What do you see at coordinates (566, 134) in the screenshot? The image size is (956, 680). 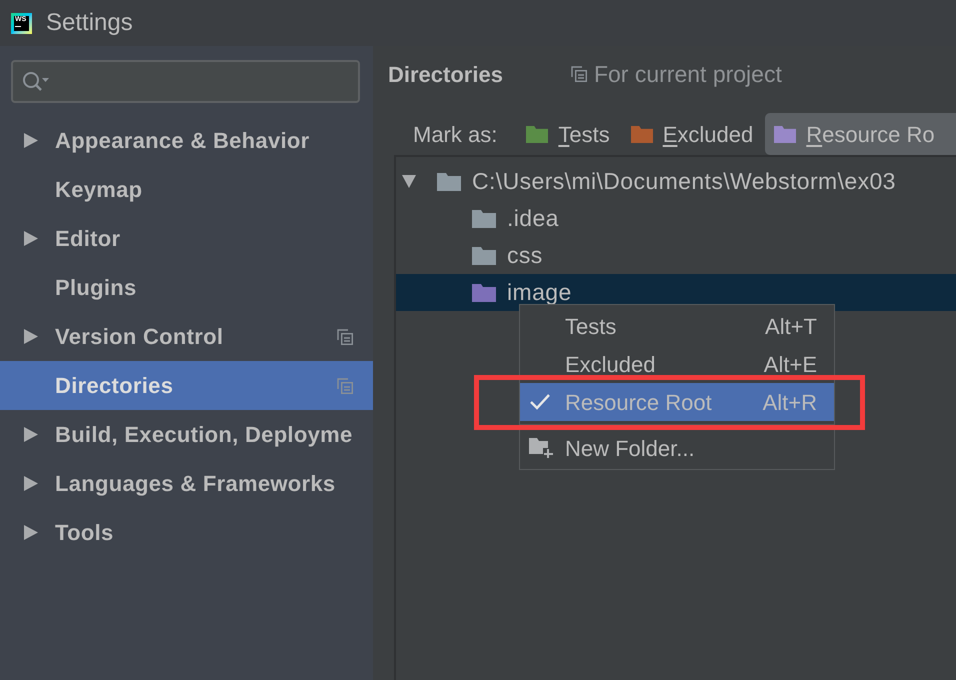 I see `mark-as-button: Tests` at bounding box center [566, 134].